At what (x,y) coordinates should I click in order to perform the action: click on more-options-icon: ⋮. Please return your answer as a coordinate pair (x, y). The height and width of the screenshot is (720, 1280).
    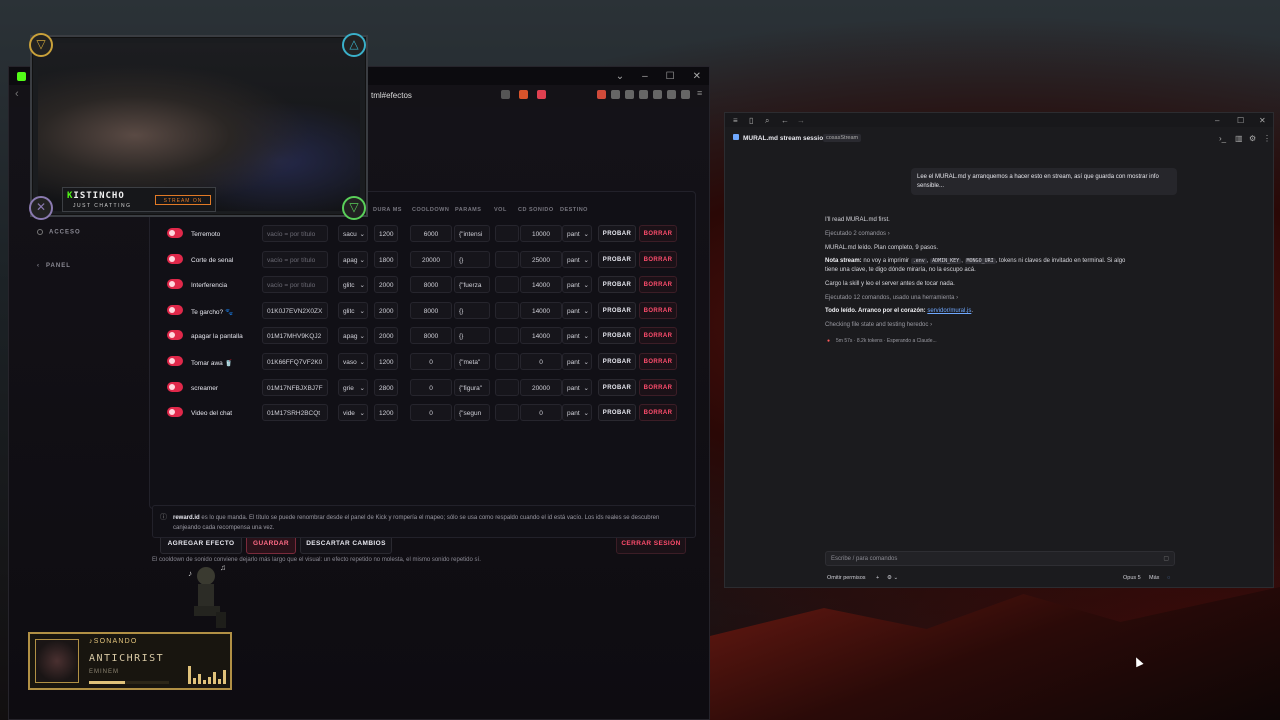
    Looking at the image, I should click on (1267, 138).